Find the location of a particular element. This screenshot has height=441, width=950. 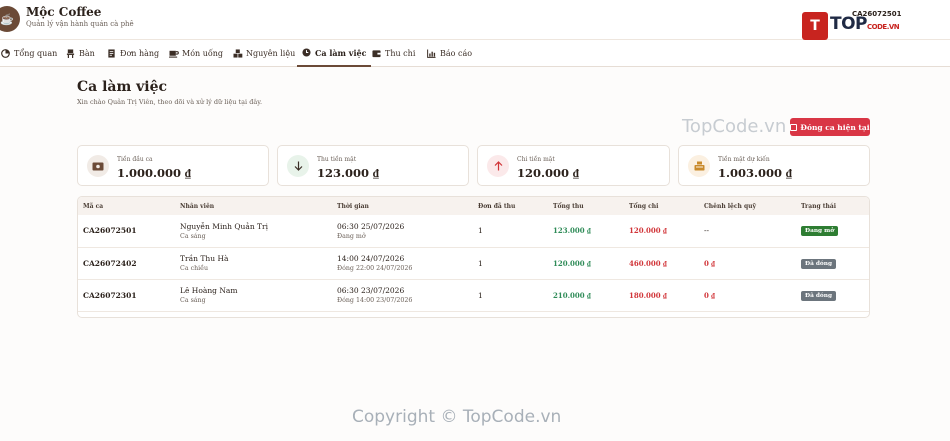

cup-icon is located at coordinates (174, 53).